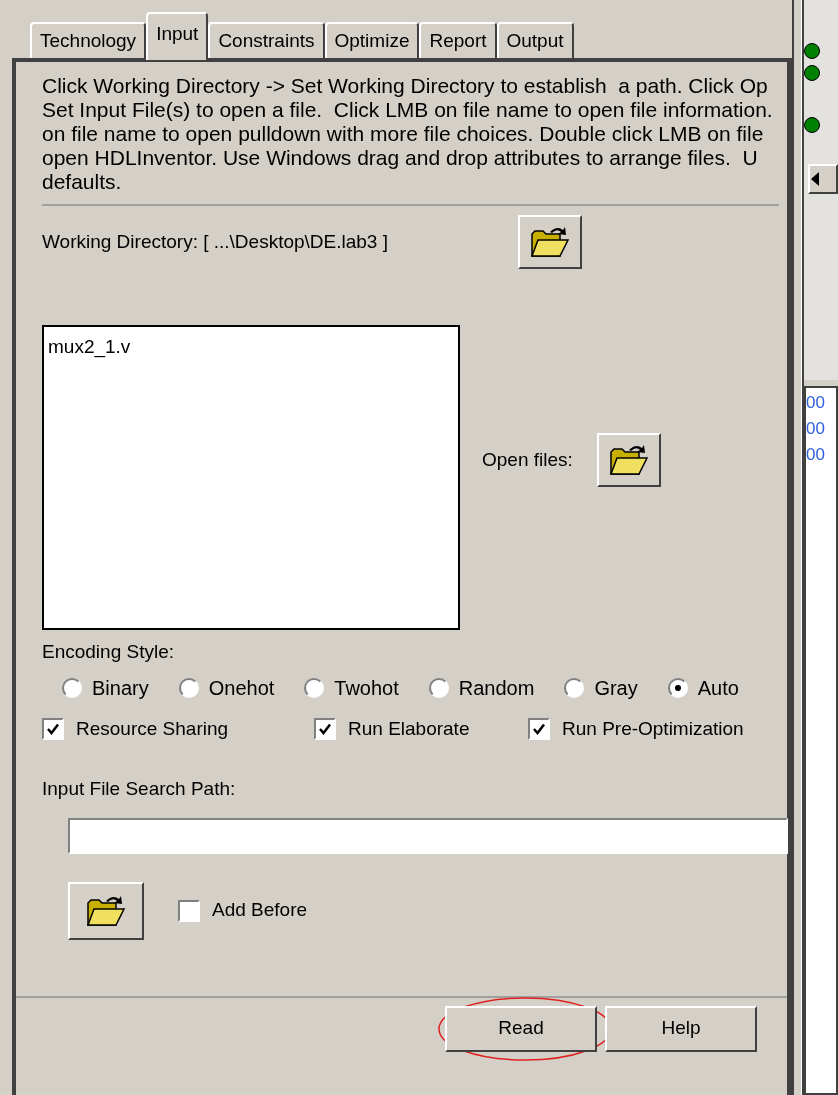 This screenshot has height=1095, width=838. I want to click on radio-option: Twohot, so click(351, 687).